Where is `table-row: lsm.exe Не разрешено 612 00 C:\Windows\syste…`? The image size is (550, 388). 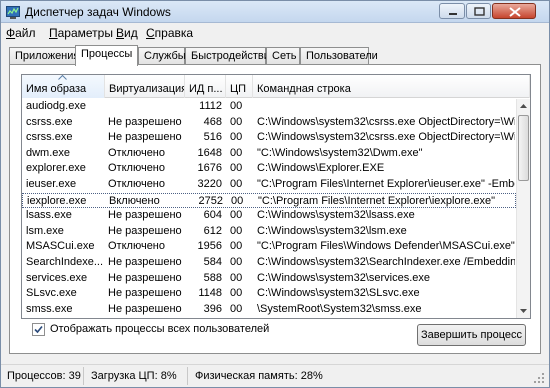 table-row: lsm.exe Не разрешено 612 00 C:\Windows\syste… is located at coordinates (269, 231).